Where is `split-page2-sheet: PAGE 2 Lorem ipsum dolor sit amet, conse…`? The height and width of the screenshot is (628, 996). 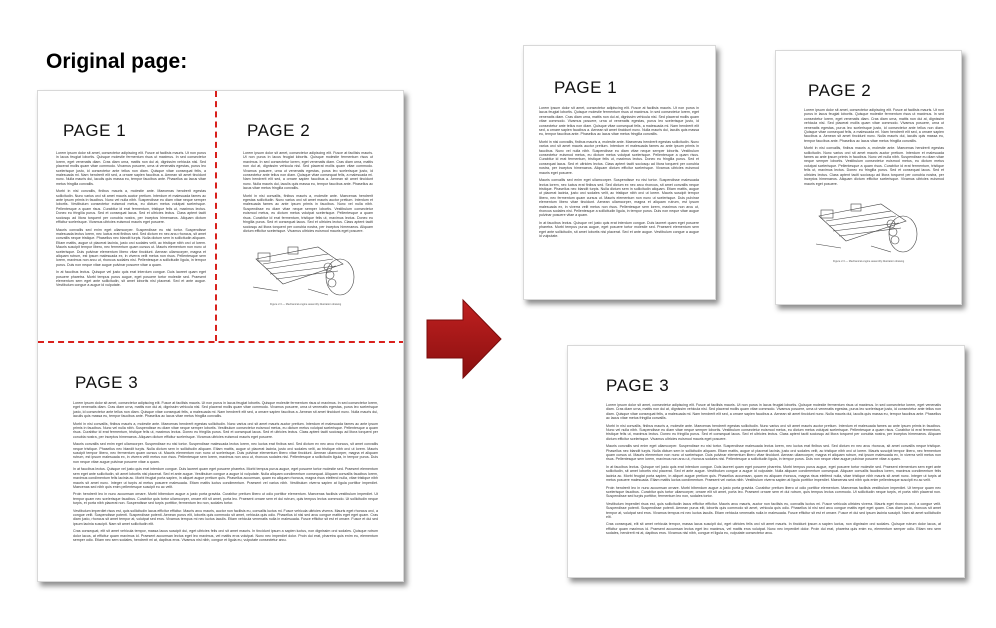
split-page2-sheet: PAGE 2 Lorem ipsum dolor sit amet, conse… is located at coordinates (868, 177).